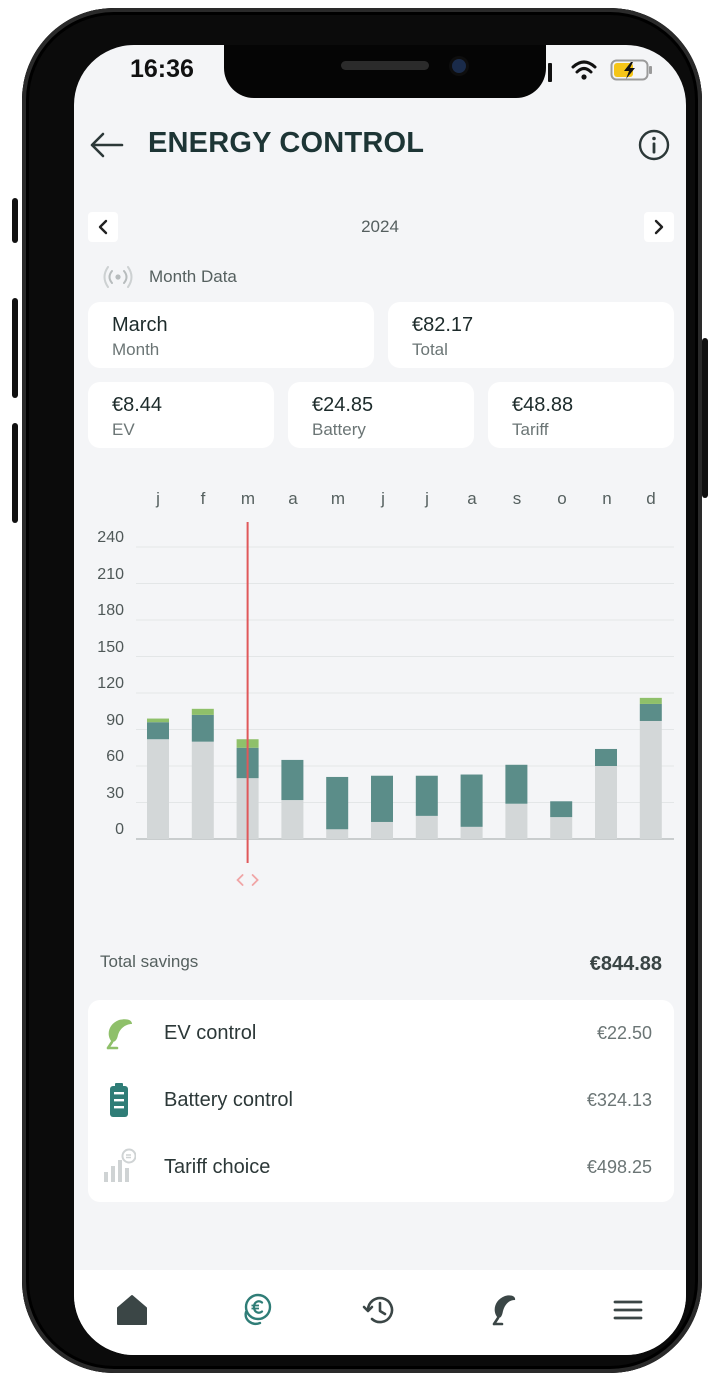 The height and width of the screenshot is (1400, 718). Describe the element at coordinates (15, 348) in the screenshot. I see `volume-up-button` at that location.